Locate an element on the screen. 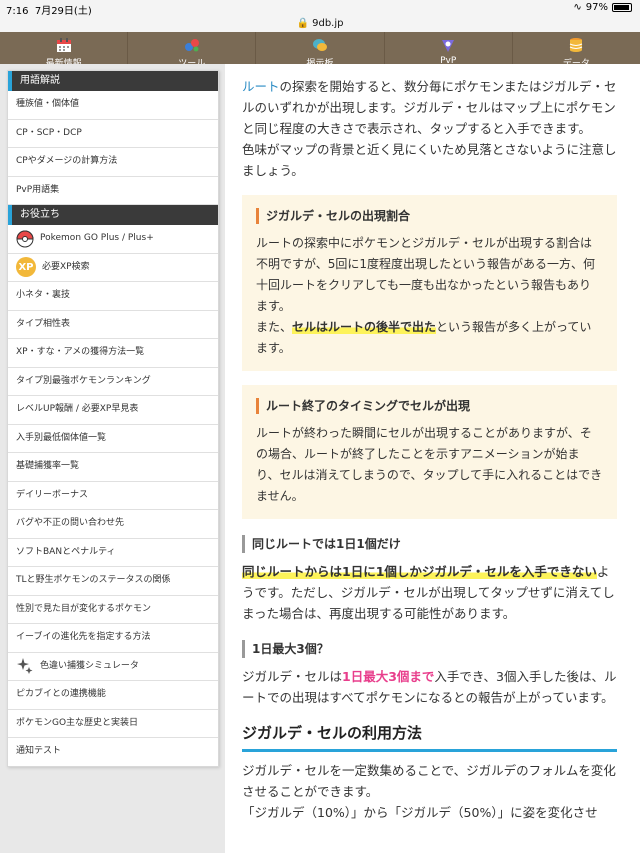 The width and height of the screenshot is (640, 853). sidebar-item: デイリーボーナス is located at coordinates (113, 496).